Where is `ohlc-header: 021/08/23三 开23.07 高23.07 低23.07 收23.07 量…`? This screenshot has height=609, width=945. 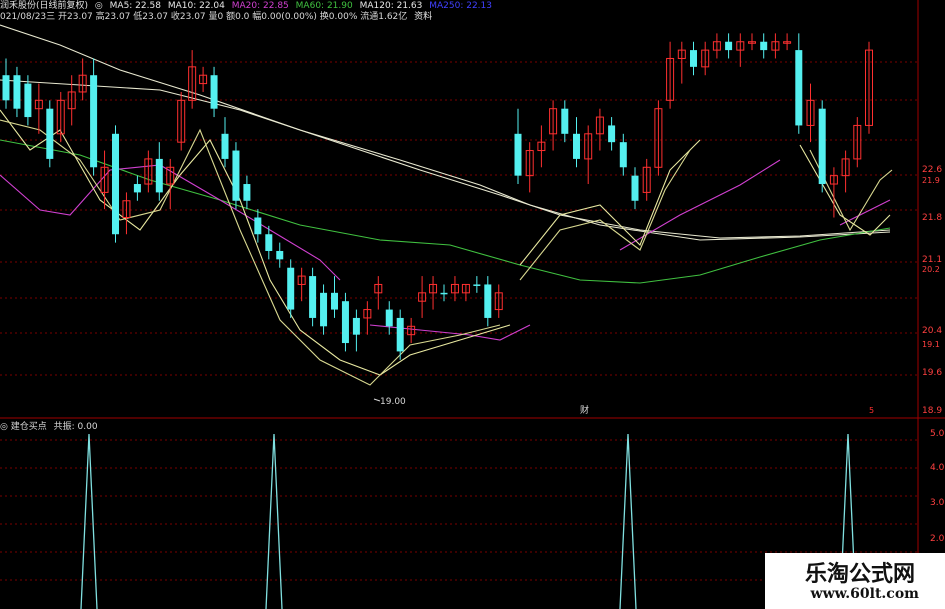
ohlc-header: 021/08/23三 开23.07 高23.07 低23.07 收23.07 量… is located at coordinates (218, 17).